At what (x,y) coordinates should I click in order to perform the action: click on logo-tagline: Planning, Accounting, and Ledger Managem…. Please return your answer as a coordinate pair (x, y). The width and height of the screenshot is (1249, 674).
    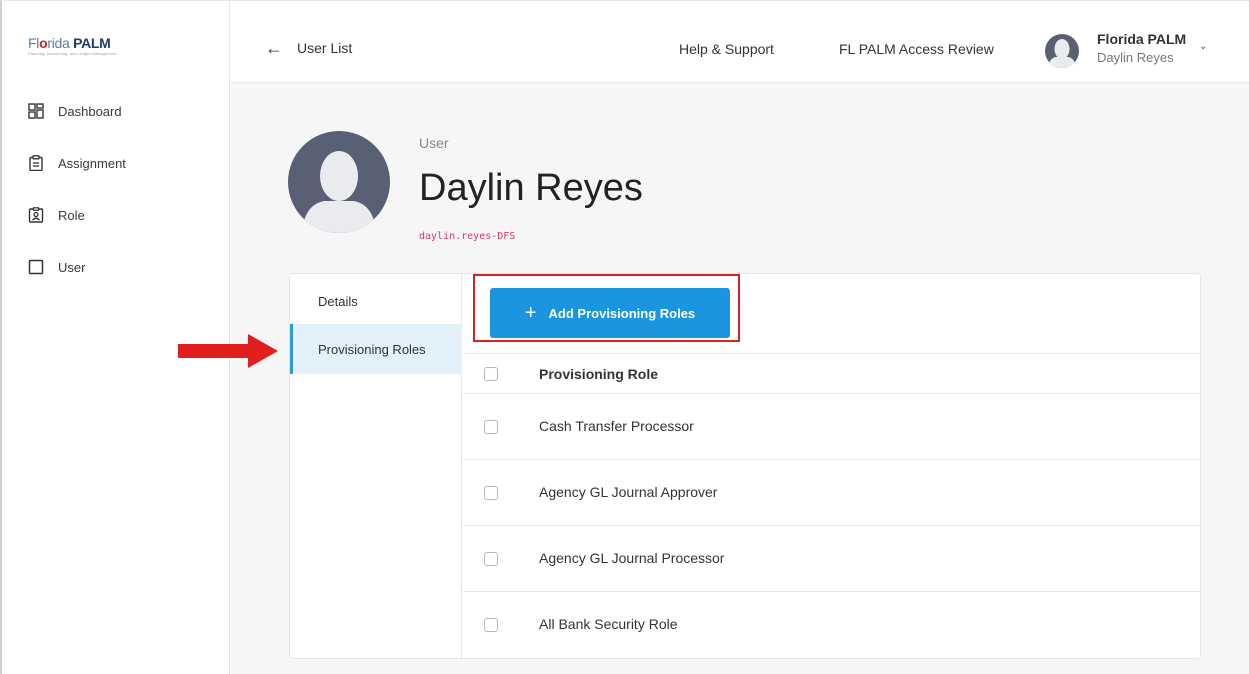
    Looking at the image, I should click on (72, 53).